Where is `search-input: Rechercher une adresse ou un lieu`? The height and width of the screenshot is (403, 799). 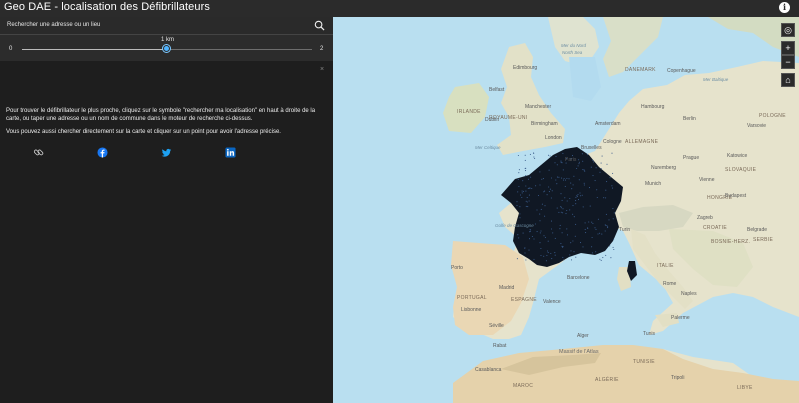
search-input: Rechercher une adresse ou un lieu is located at coordinates (53, 25).